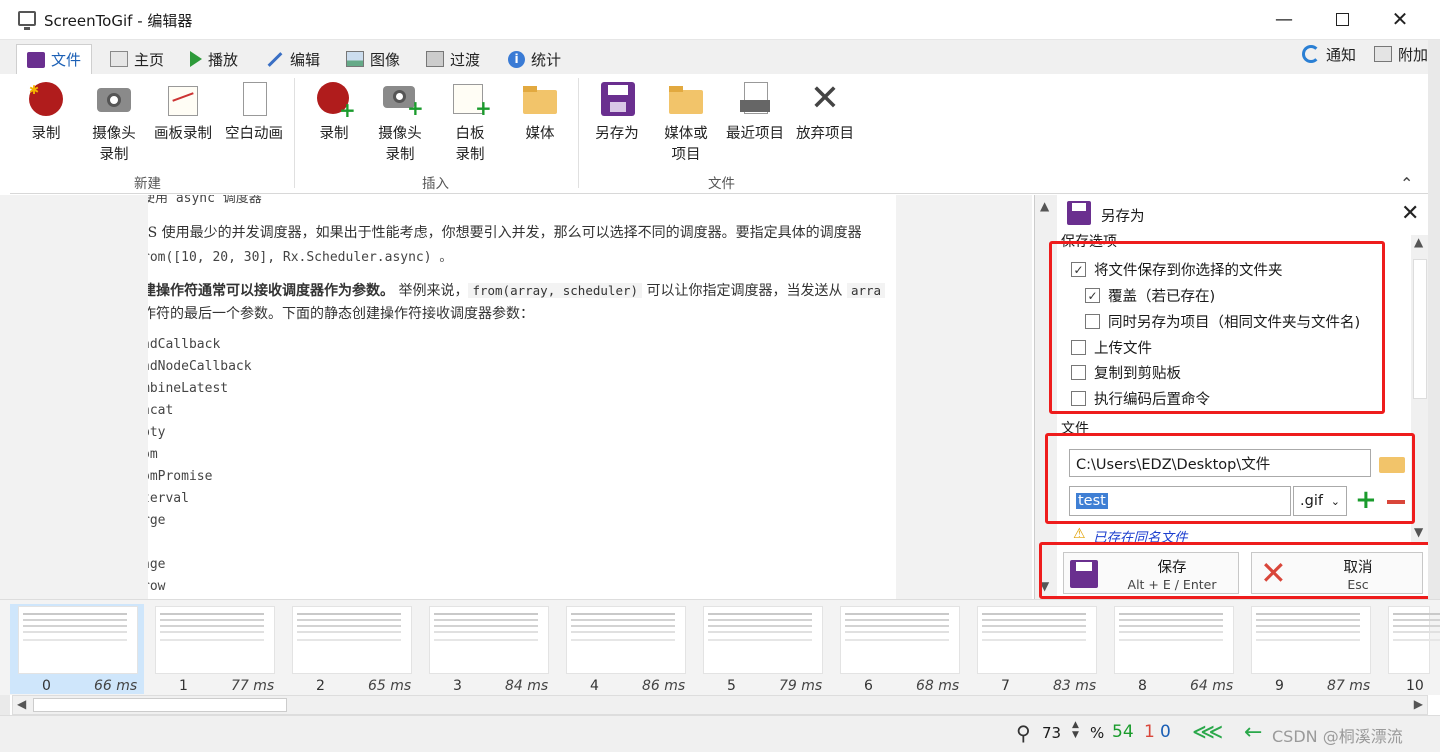 The image size is (1440, 752). What do you see at coordinates (899, 649) in the screenshot?
I see `frame-thumbnail: 6 68 ms` at bounding box center [899, 649].